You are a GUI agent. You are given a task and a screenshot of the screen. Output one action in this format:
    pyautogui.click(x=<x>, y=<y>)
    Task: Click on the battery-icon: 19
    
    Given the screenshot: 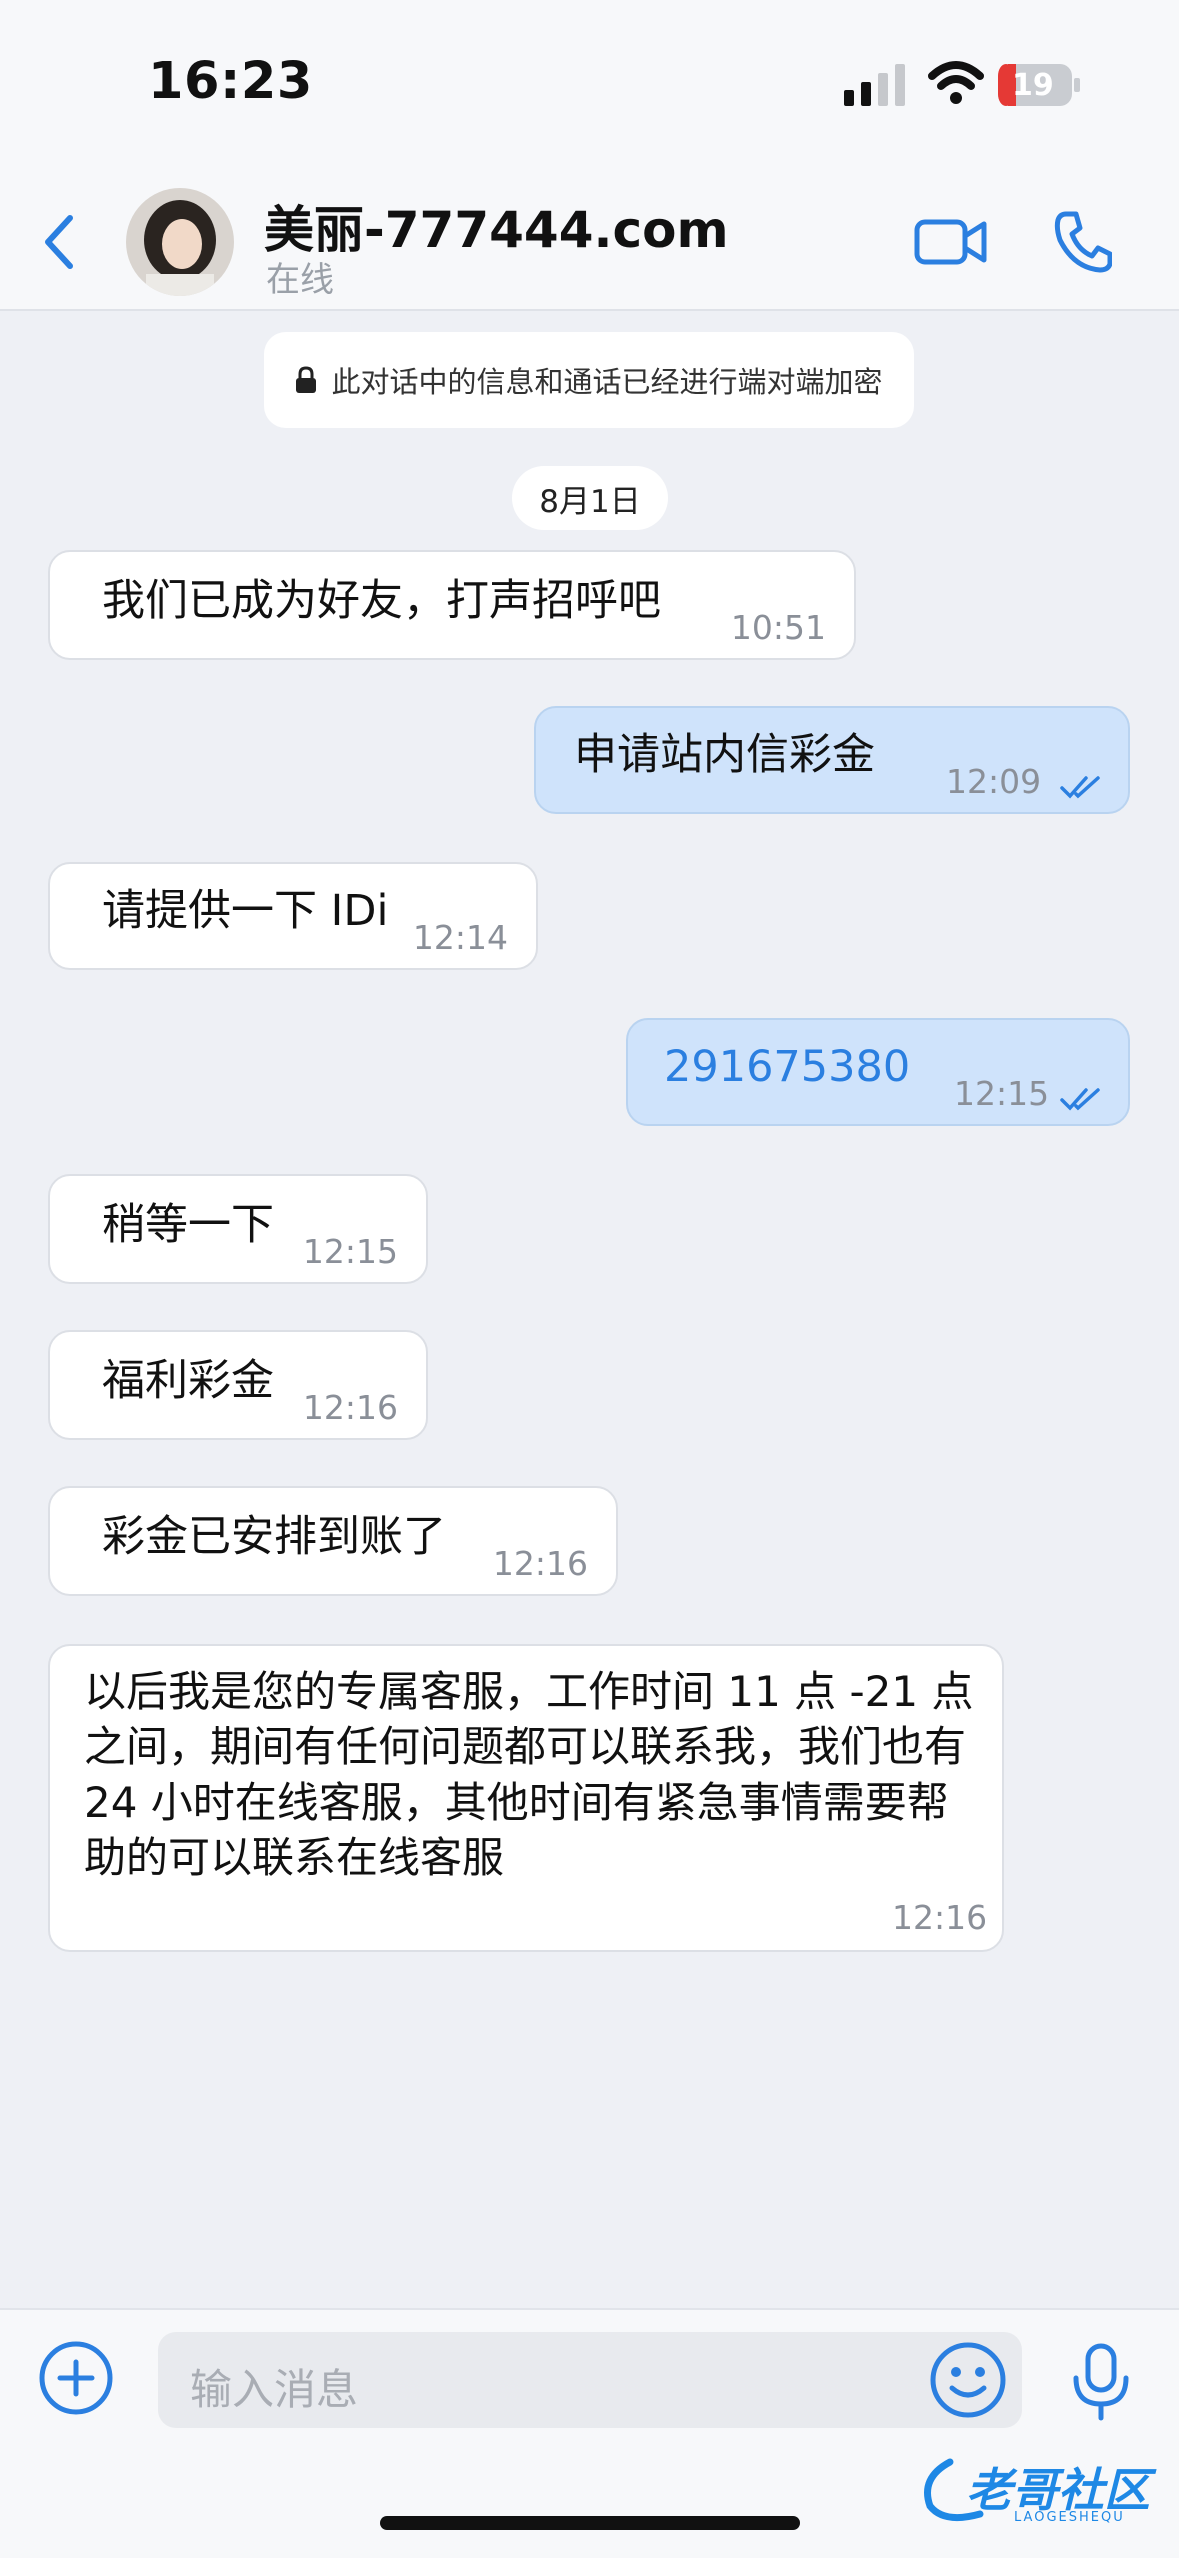 What is the action you would take?
    pyautogui.click(x=1039, y=85)
    